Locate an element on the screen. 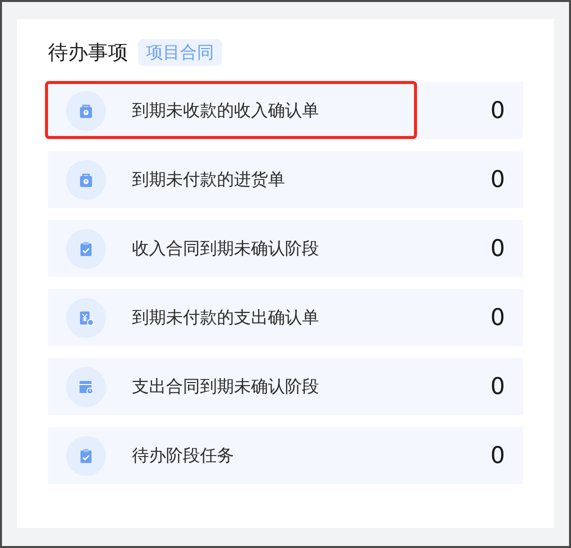 The image size is (571, 548). todo-item: 到期未付款的支出确认单 0 is located at coordinates (285, 317).